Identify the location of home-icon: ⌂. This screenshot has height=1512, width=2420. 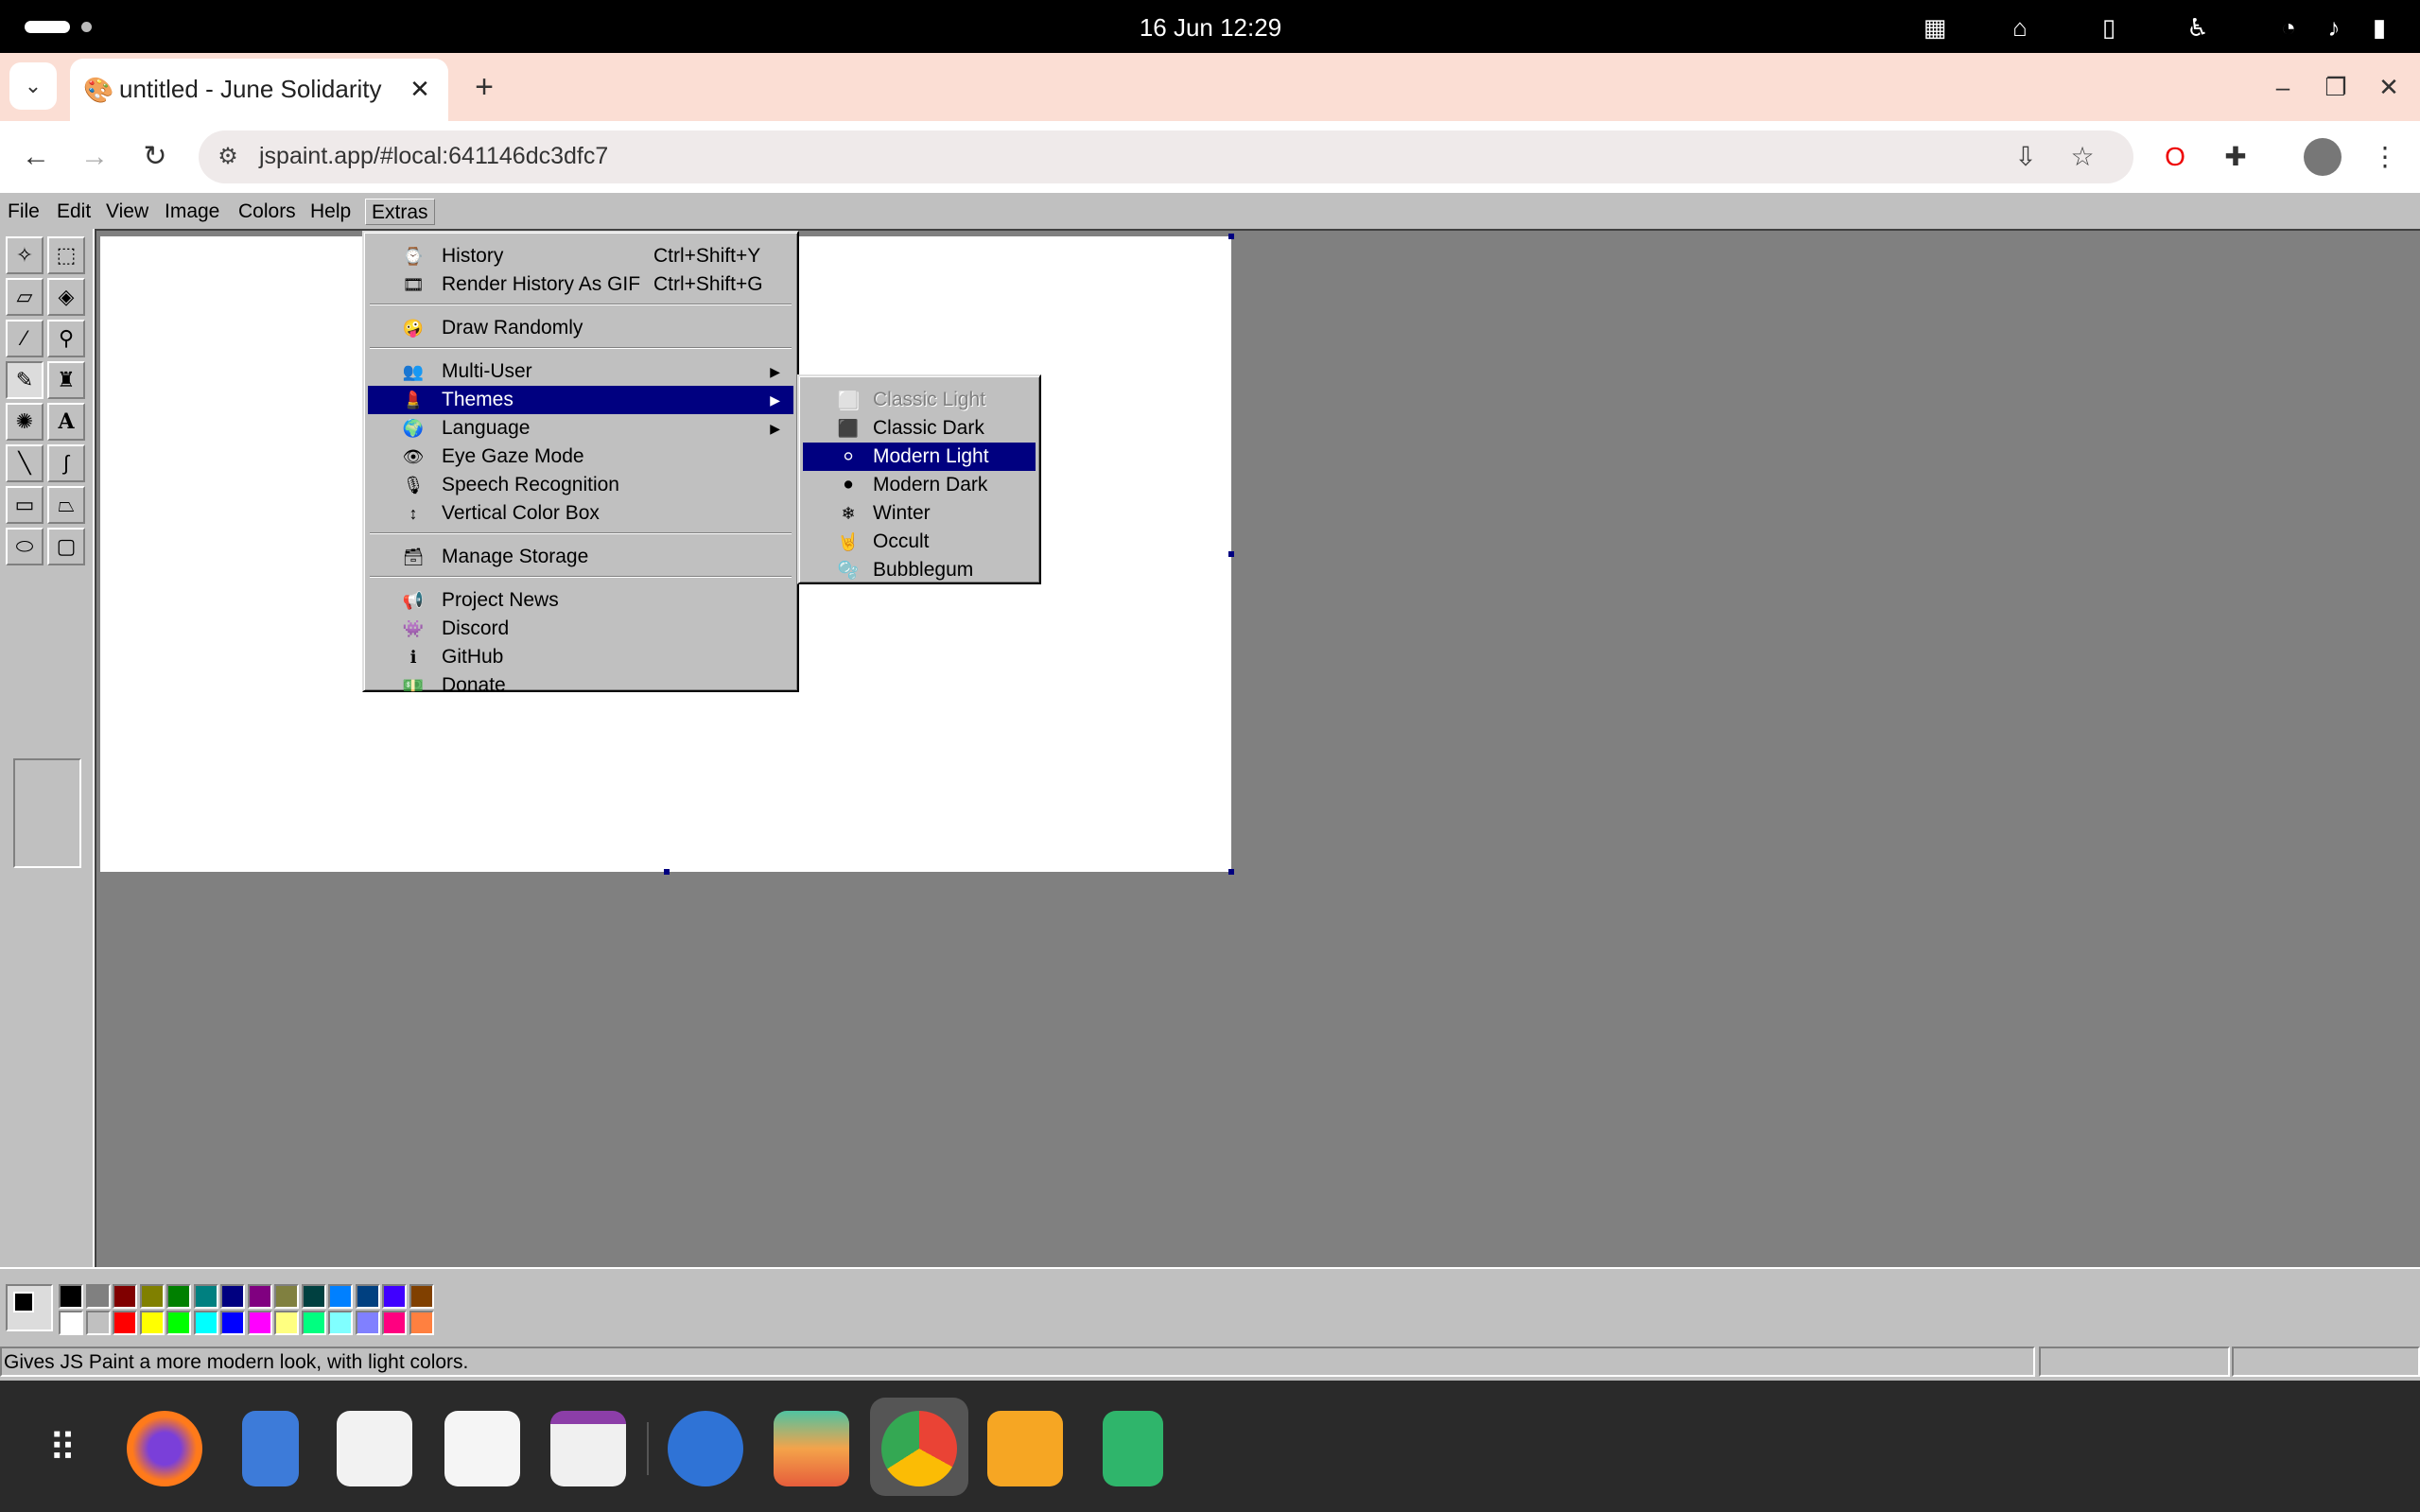
(2020, 27).